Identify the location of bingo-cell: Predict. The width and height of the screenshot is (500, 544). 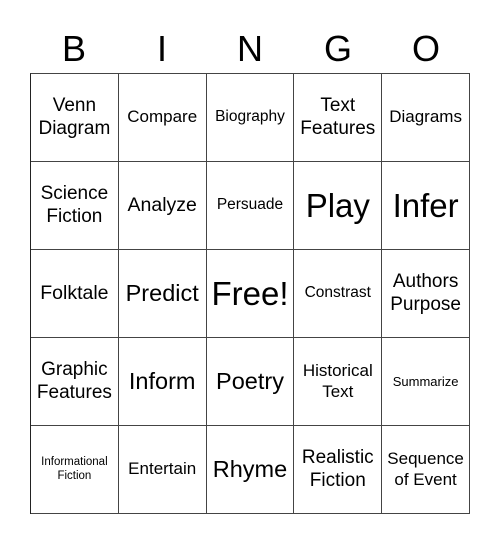
(162, 294).